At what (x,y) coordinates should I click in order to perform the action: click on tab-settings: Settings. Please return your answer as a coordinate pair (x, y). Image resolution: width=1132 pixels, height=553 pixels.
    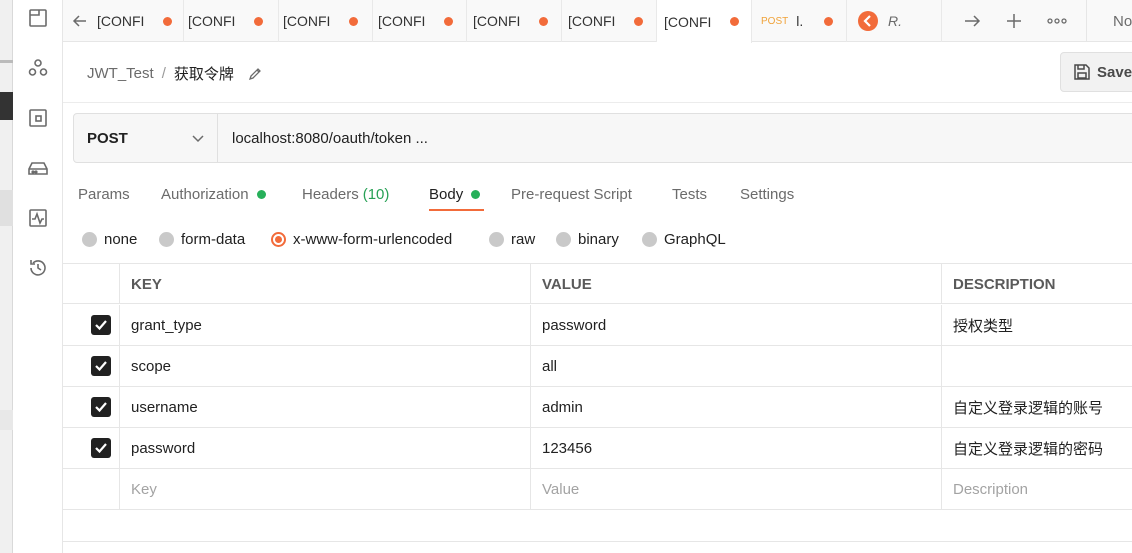
    Looking at the image, I should click on (767, 194).